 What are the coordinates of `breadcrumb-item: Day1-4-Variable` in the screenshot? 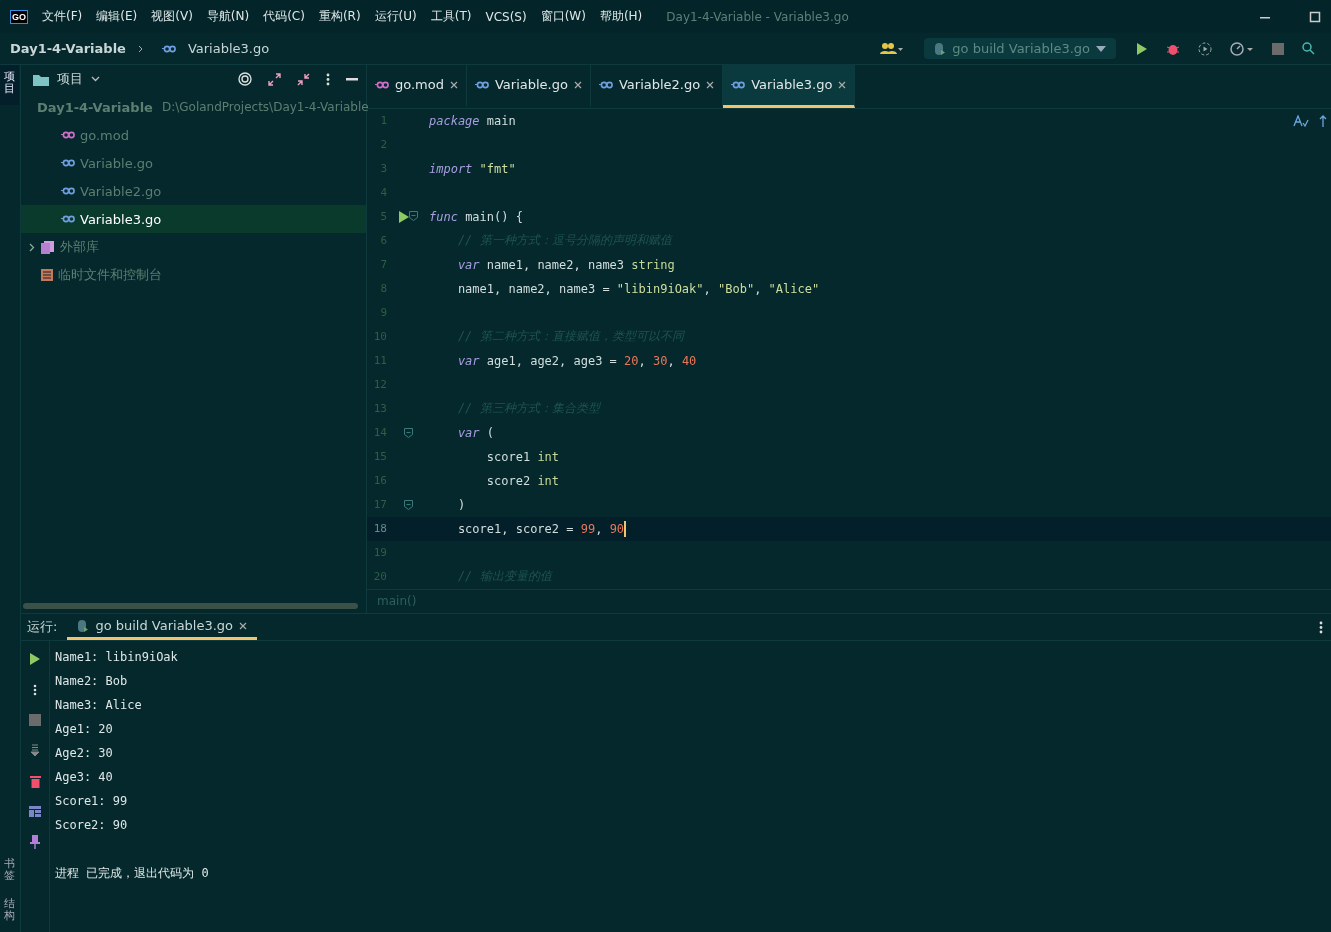 It's located at (68, 48).